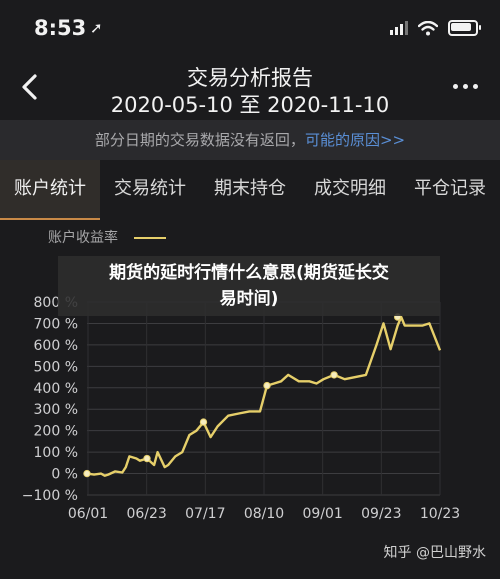 The height and width of the screenshot is (579, 500). I want to click on y-tick-label: 400 %, so click(56, 389).